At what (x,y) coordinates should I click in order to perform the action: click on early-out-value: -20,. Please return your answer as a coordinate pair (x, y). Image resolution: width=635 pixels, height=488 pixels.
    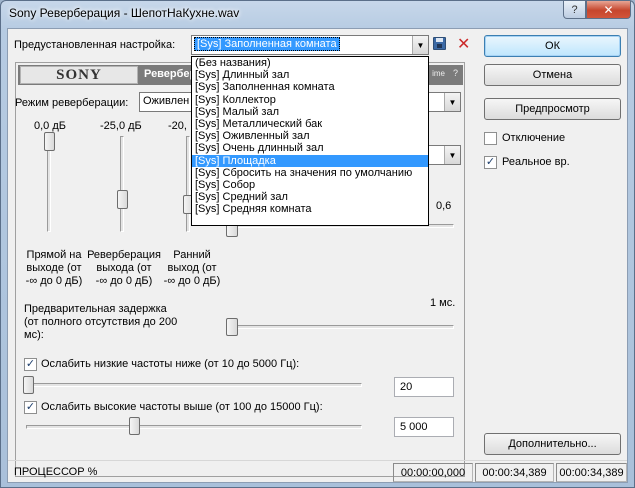
    Looking at the image, I should click on (177, 126).